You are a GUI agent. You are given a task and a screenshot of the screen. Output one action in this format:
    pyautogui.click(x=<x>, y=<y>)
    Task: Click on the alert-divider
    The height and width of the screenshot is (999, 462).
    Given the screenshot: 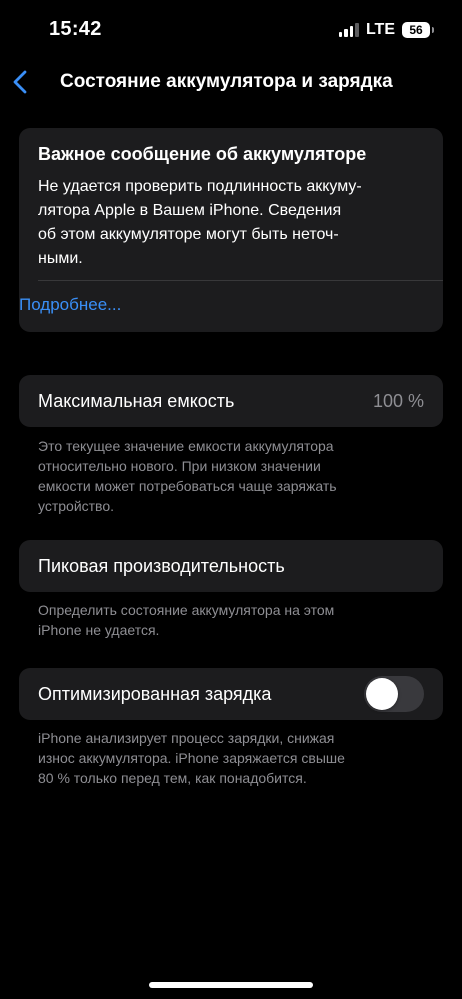 What is the action you would take?
    pyautogui.click(x=240, y=280)
    